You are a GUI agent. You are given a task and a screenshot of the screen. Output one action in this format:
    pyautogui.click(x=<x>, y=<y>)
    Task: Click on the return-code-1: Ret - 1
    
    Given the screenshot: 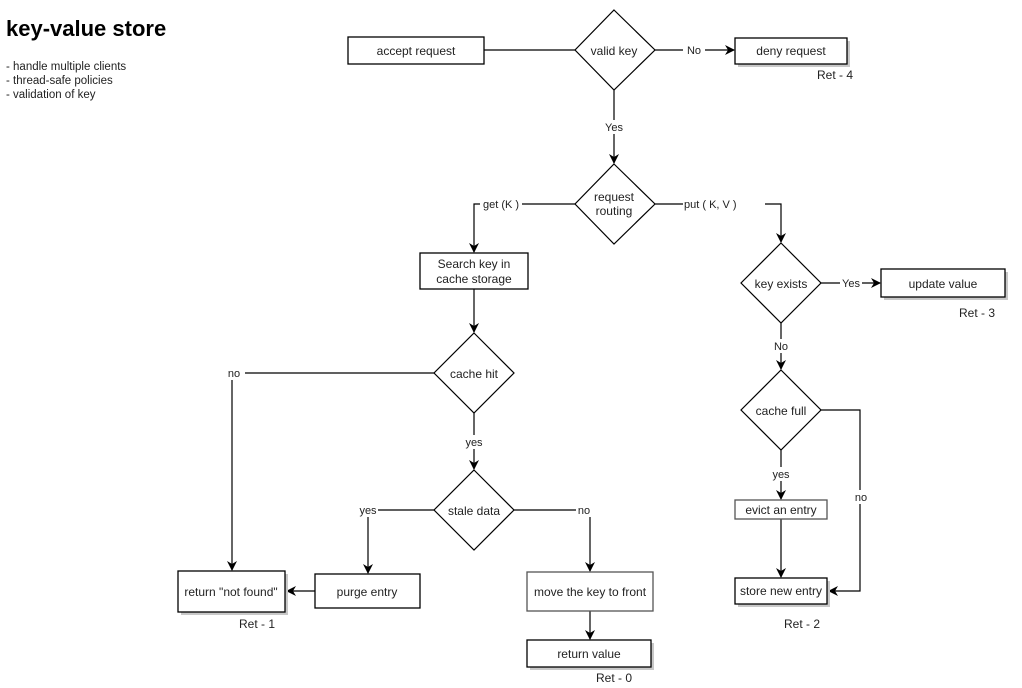 What is the action you would take?
    pyautogui.click(x=257, y=624)
    